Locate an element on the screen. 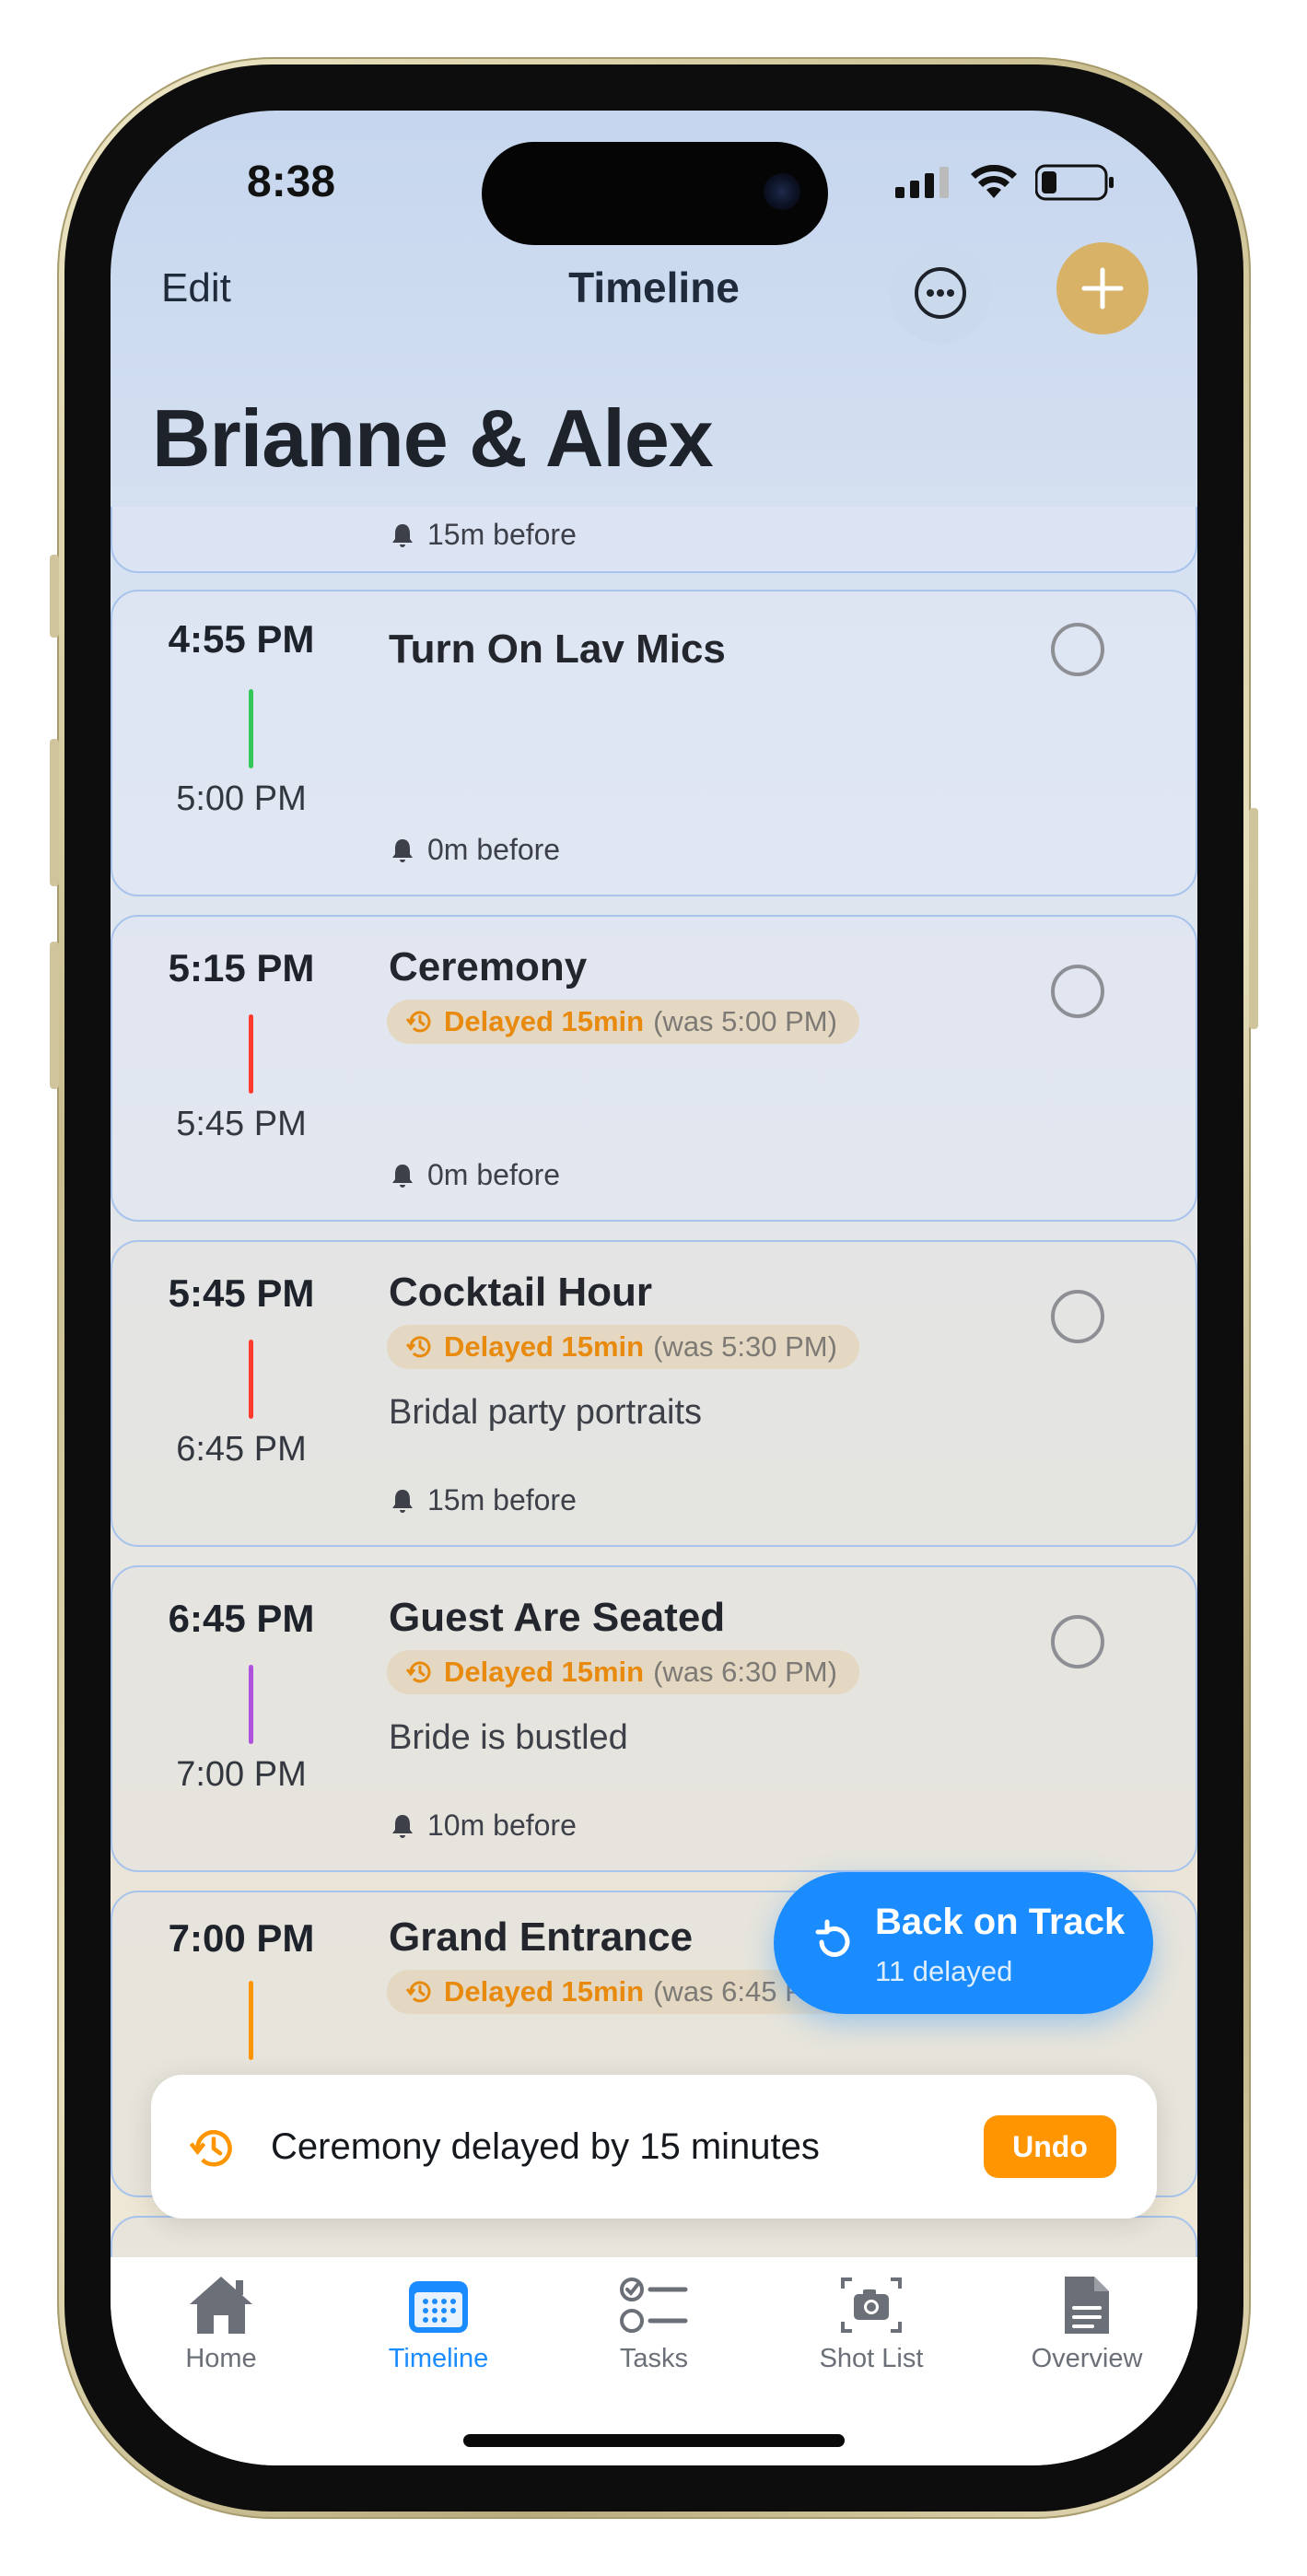  ellipsis-circle-icon is located at coordinates (941, 293).